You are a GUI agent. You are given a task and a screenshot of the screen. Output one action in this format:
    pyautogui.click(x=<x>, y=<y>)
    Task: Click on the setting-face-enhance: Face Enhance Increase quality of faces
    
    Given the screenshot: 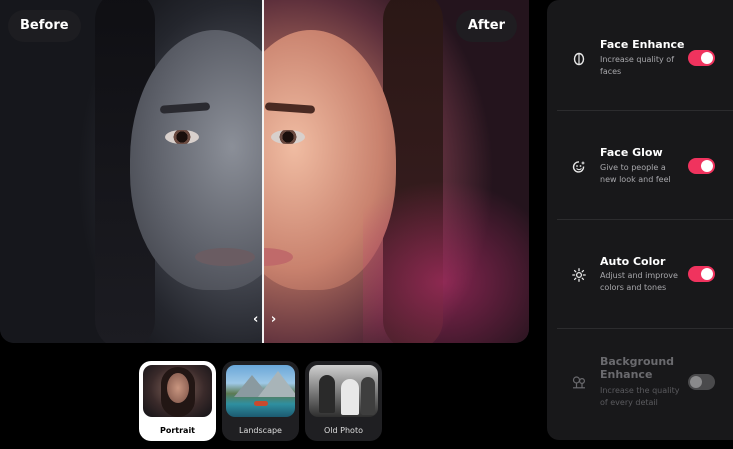 What is the action you would take?
    pyautogui.click(x=640, y=54)
    